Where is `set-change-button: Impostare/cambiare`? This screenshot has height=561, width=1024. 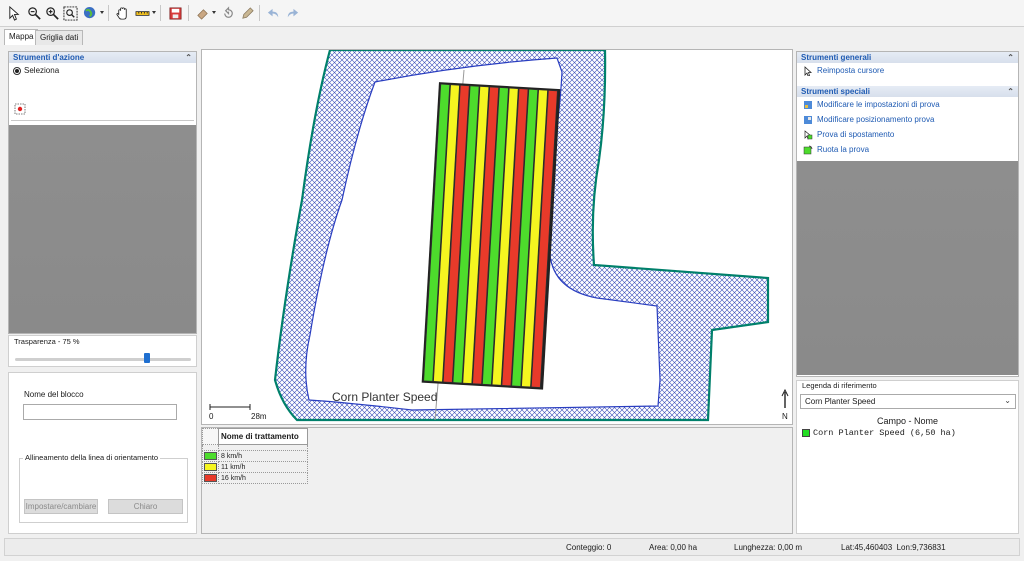
set-change-button: Impostare/cambiare is located at coordinates (61, 506).